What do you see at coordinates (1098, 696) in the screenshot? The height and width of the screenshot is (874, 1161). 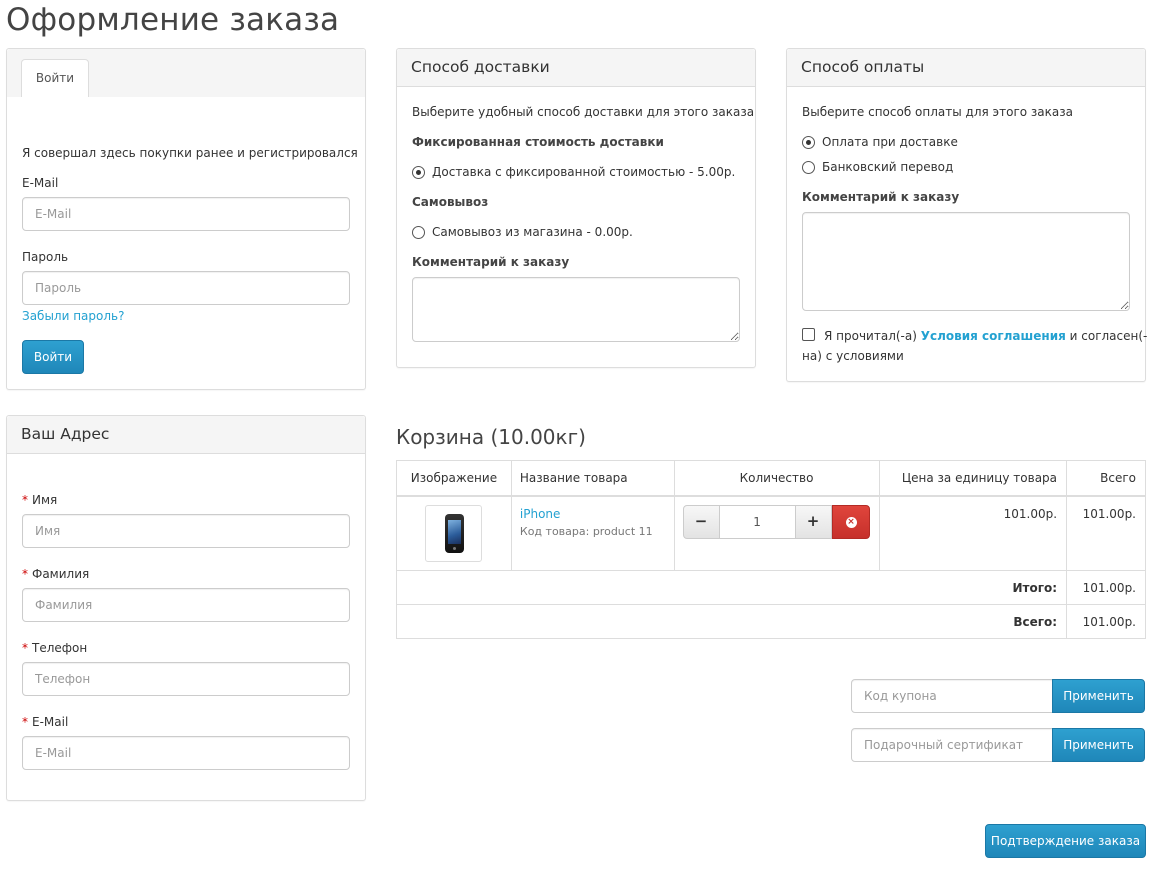 I see `apply-coupon-button: Применить` at bounding box center [1098, 696].